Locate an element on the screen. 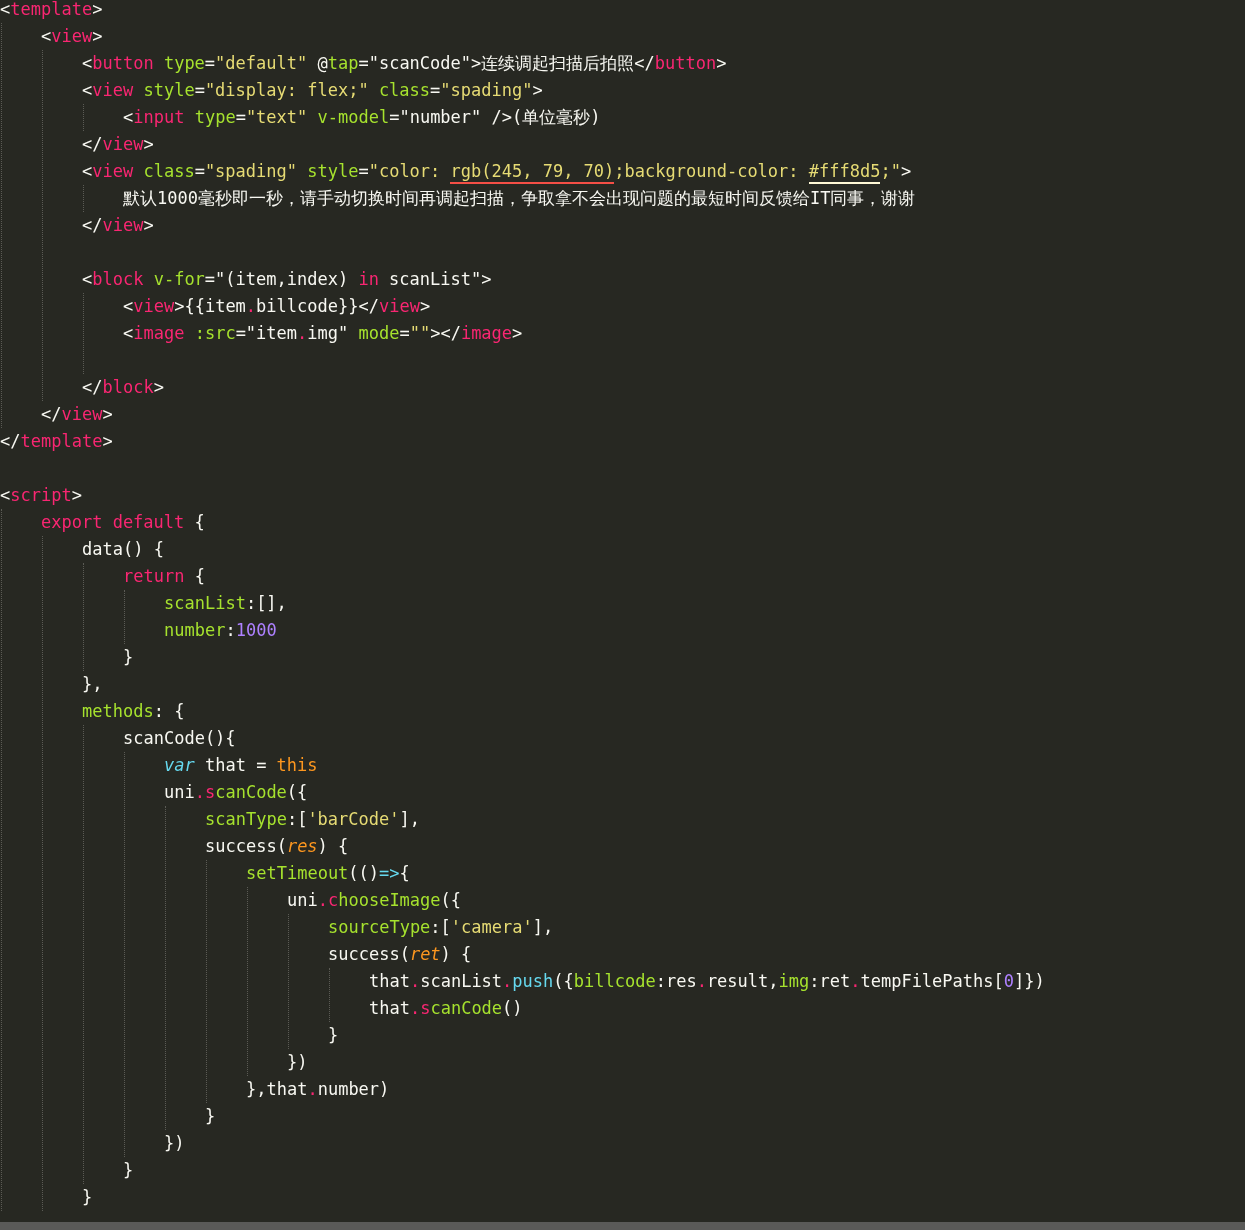  code-line: <image :src="item.img" mode=""></image> is located at coordinates (323, 333).